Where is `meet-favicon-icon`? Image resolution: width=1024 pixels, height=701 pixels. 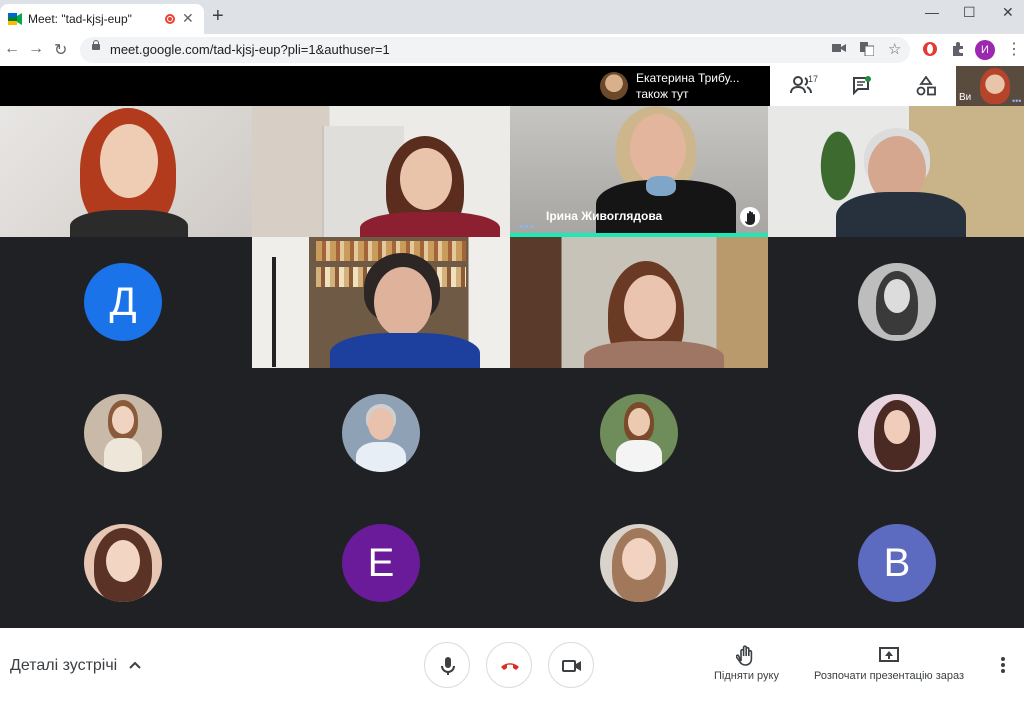 meet-favicon-icon is located at coordinates (15, 19).